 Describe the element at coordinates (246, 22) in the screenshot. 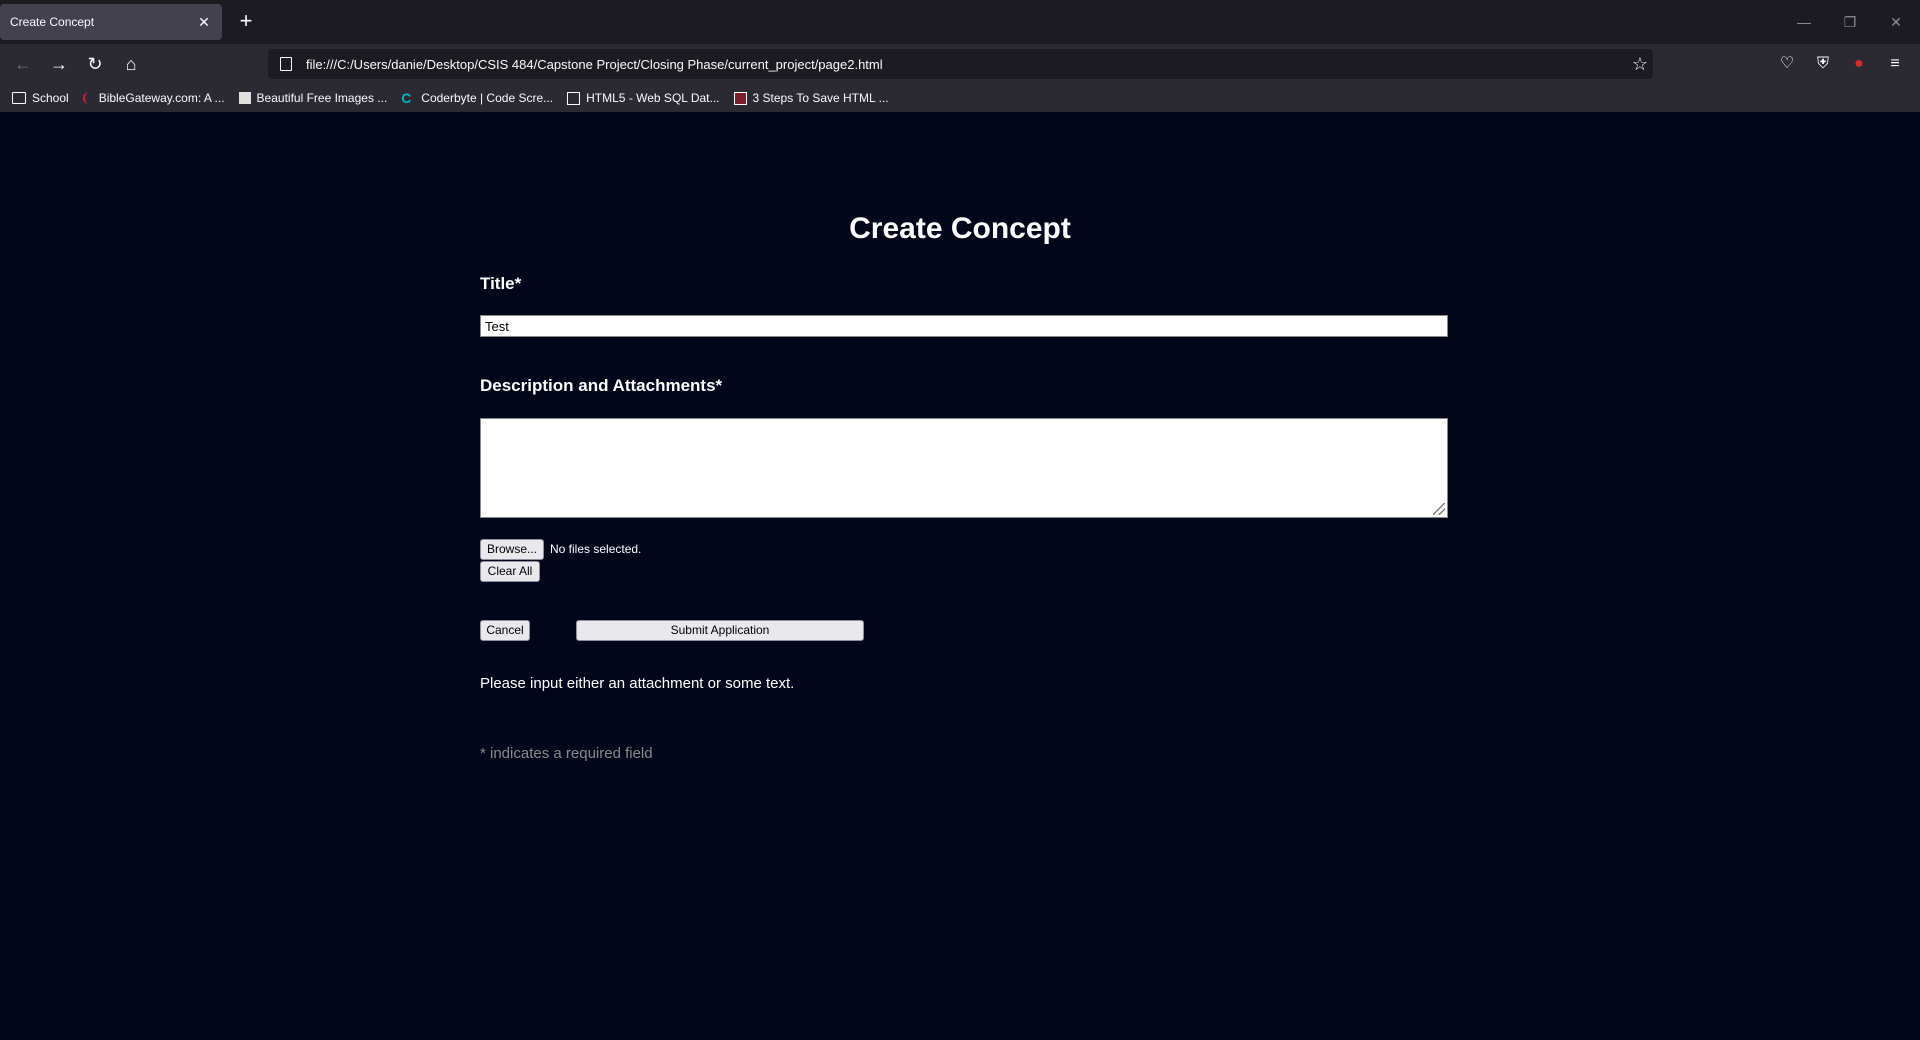

I see `new-tab-button: +` at that location.